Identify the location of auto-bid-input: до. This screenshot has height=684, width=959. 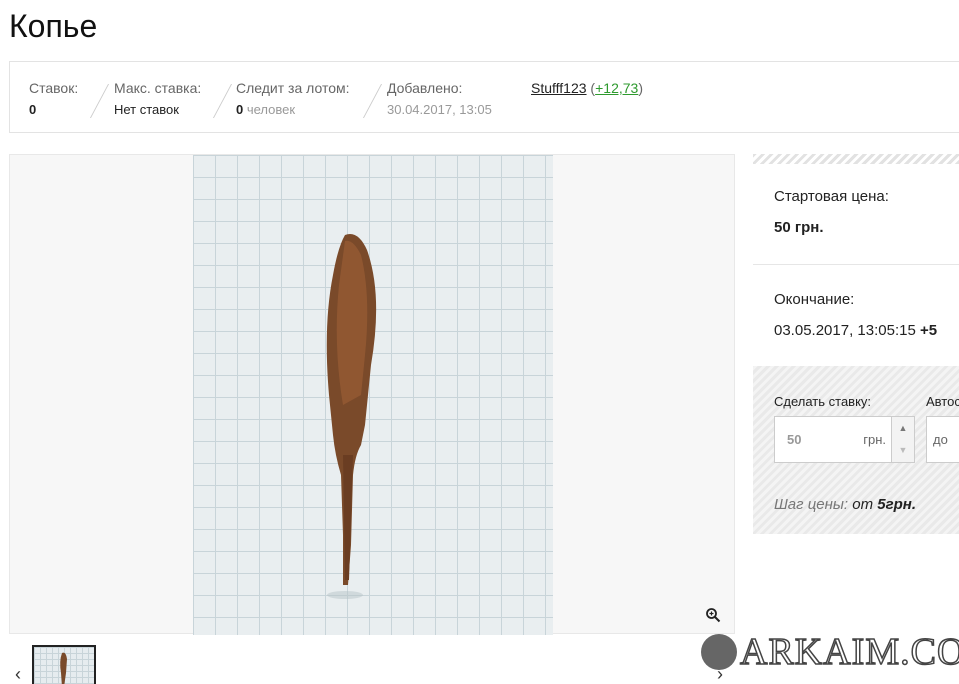
(942, 439).